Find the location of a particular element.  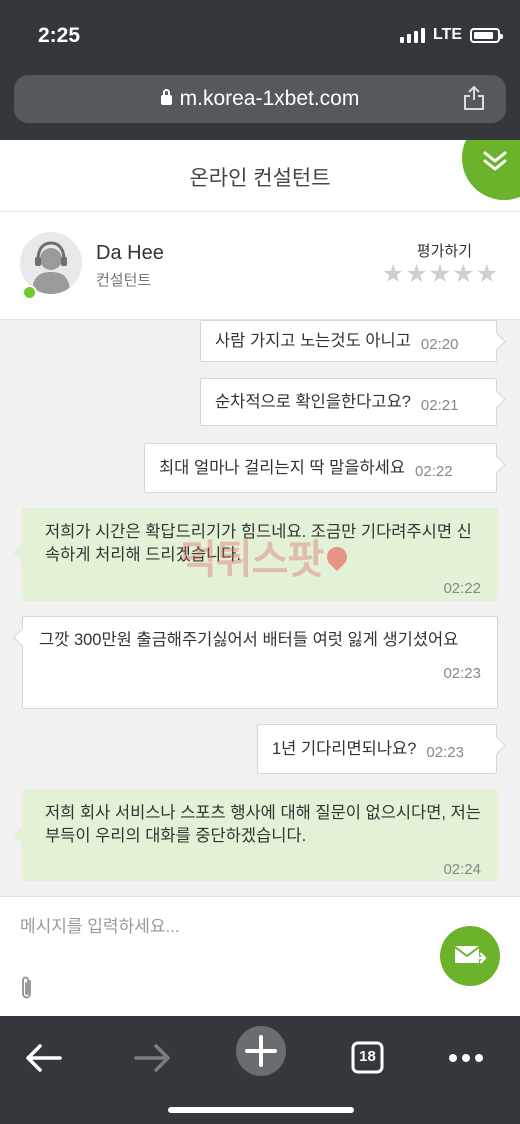

message-input is located at coordinates (210, 927).